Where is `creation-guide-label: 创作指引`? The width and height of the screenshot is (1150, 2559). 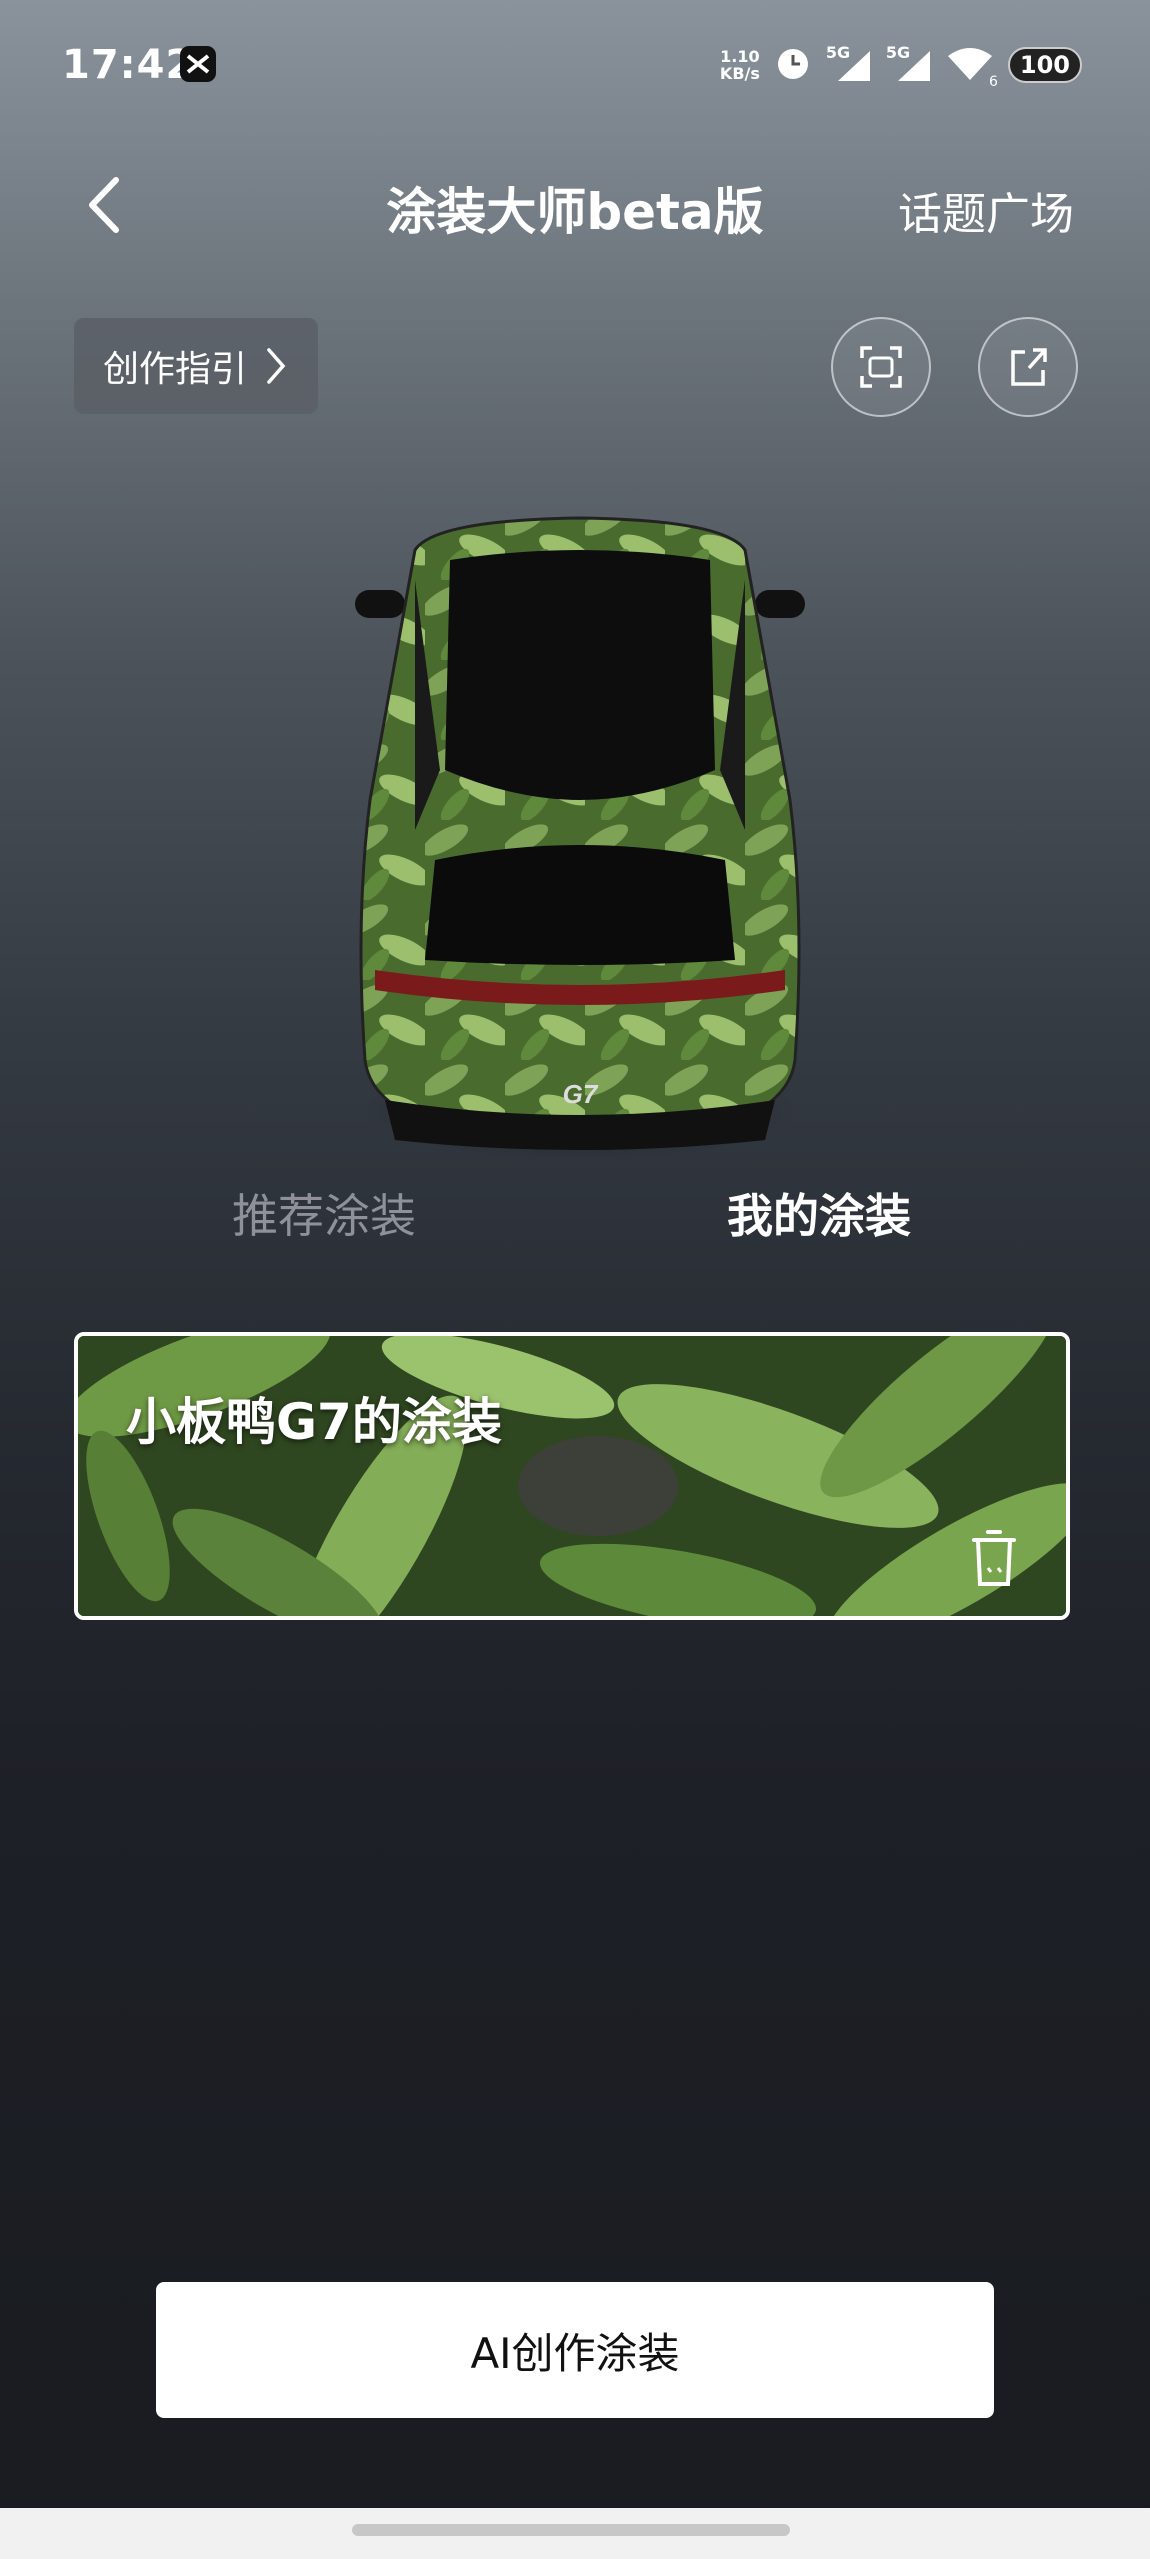
creation-guide-label: 创作指引 is located at coordinates (174, 369).